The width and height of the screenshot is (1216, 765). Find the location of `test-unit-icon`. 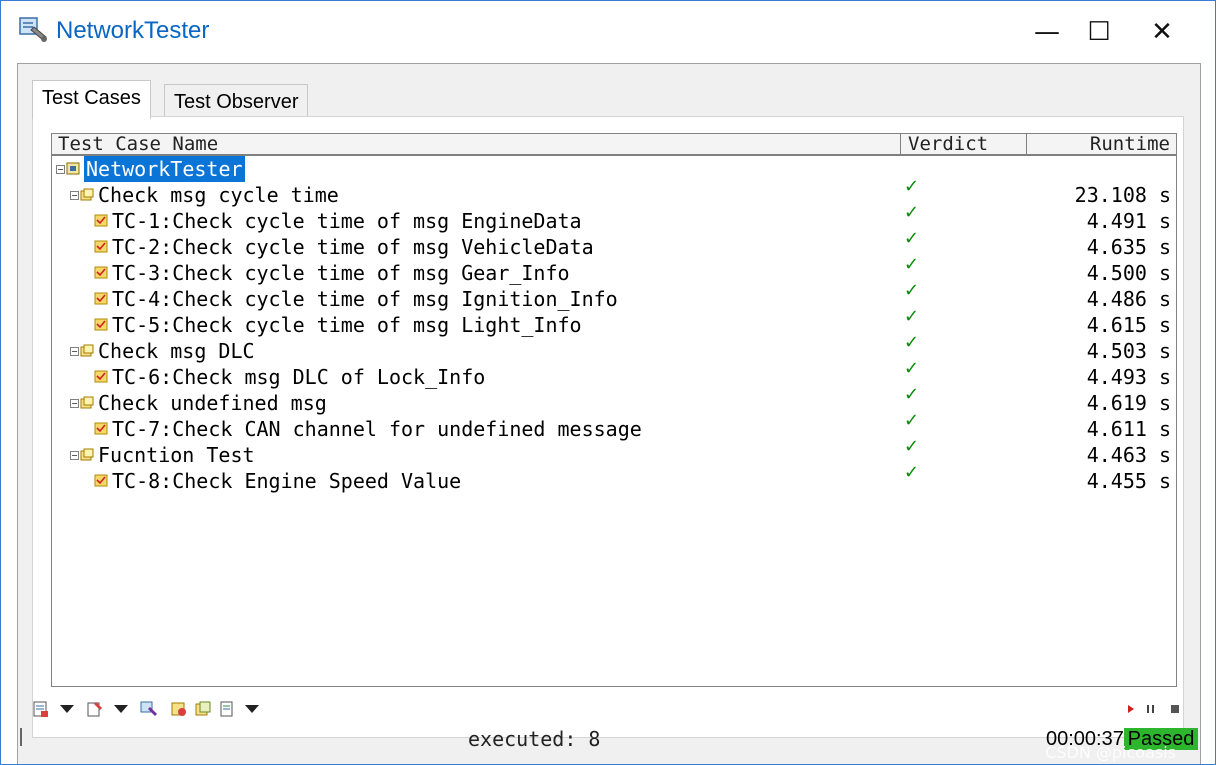

test-unit-icon is located at coordinates (149, 709).